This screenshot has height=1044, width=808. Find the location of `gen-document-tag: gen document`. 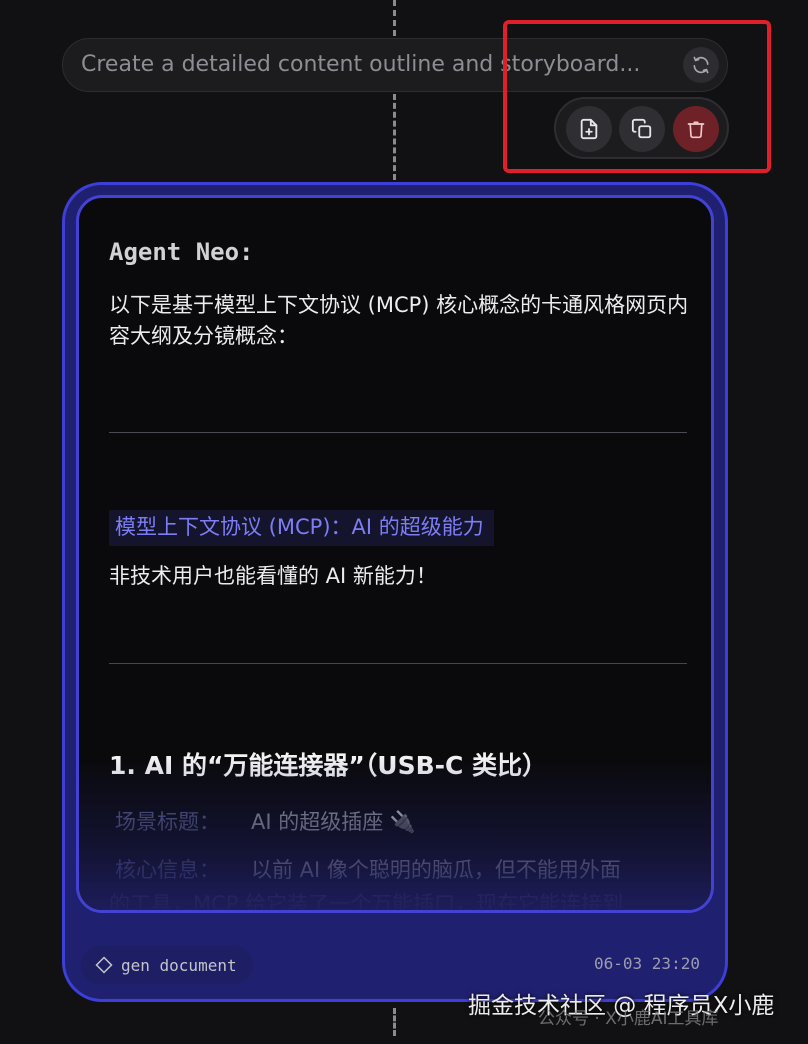

gen-document-tag: gen document is located at coordinates (167, 965).